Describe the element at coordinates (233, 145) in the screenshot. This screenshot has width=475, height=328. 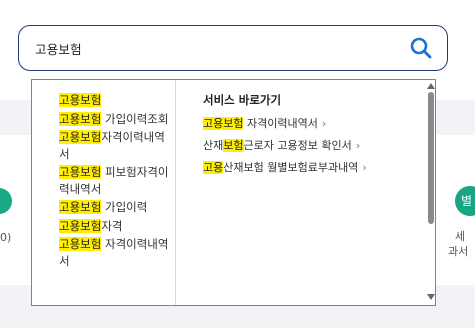
I see `service-link-highlight: 보험` at that location.